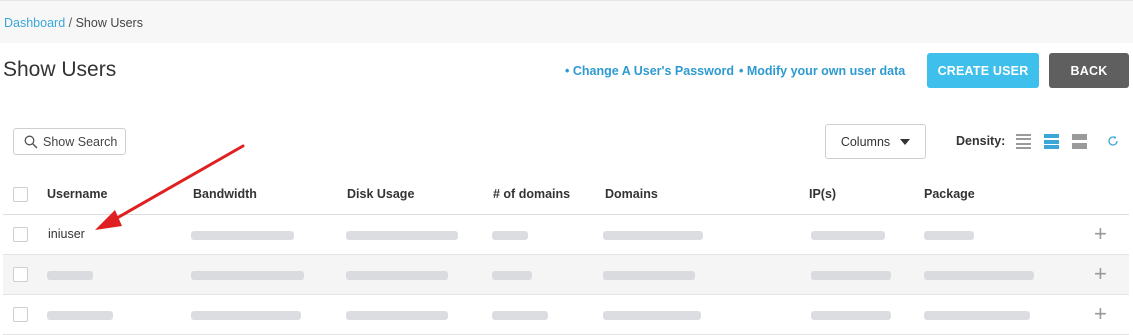 The image size is (1133, 335). What do you see at coordinates (981, 141) in the screenshot?
I see `density-label: Density:` at bounding box center [981, 141].